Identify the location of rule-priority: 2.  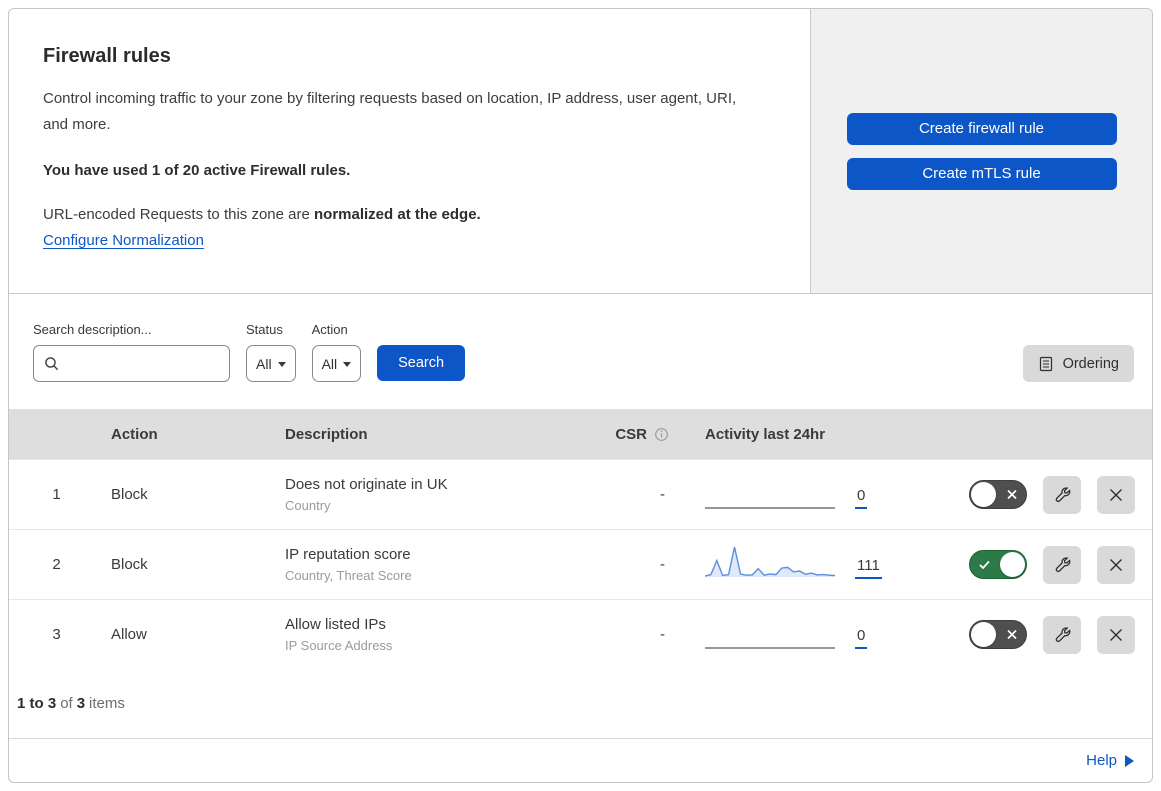
(56, 564).